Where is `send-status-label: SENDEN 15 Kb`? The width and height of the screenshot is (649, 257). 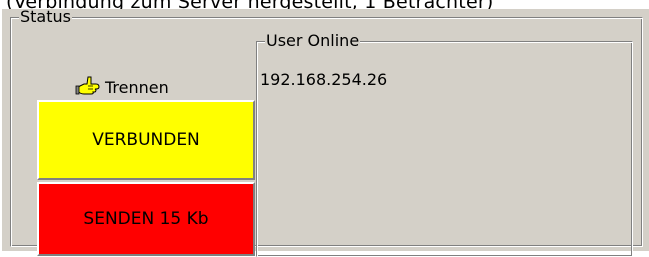
send-status-label: SENDEN 15 Kb is located at coordinates (146, 219).